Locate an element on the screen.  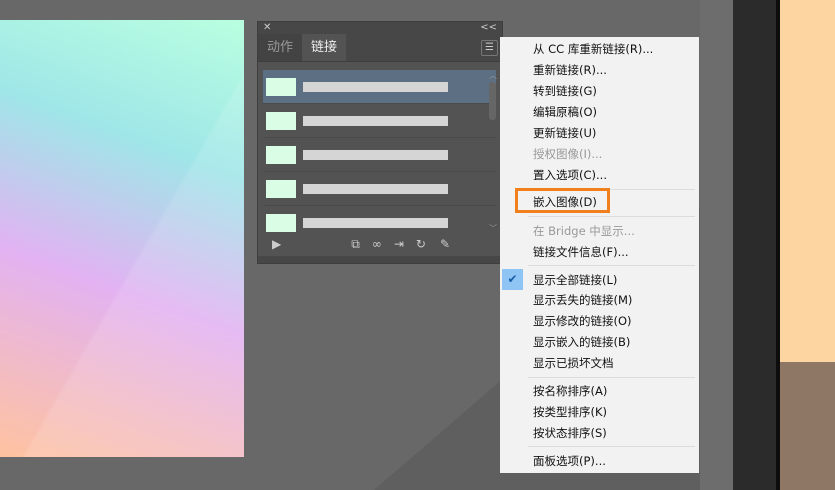
links-list is located at coordinates (379, 152).